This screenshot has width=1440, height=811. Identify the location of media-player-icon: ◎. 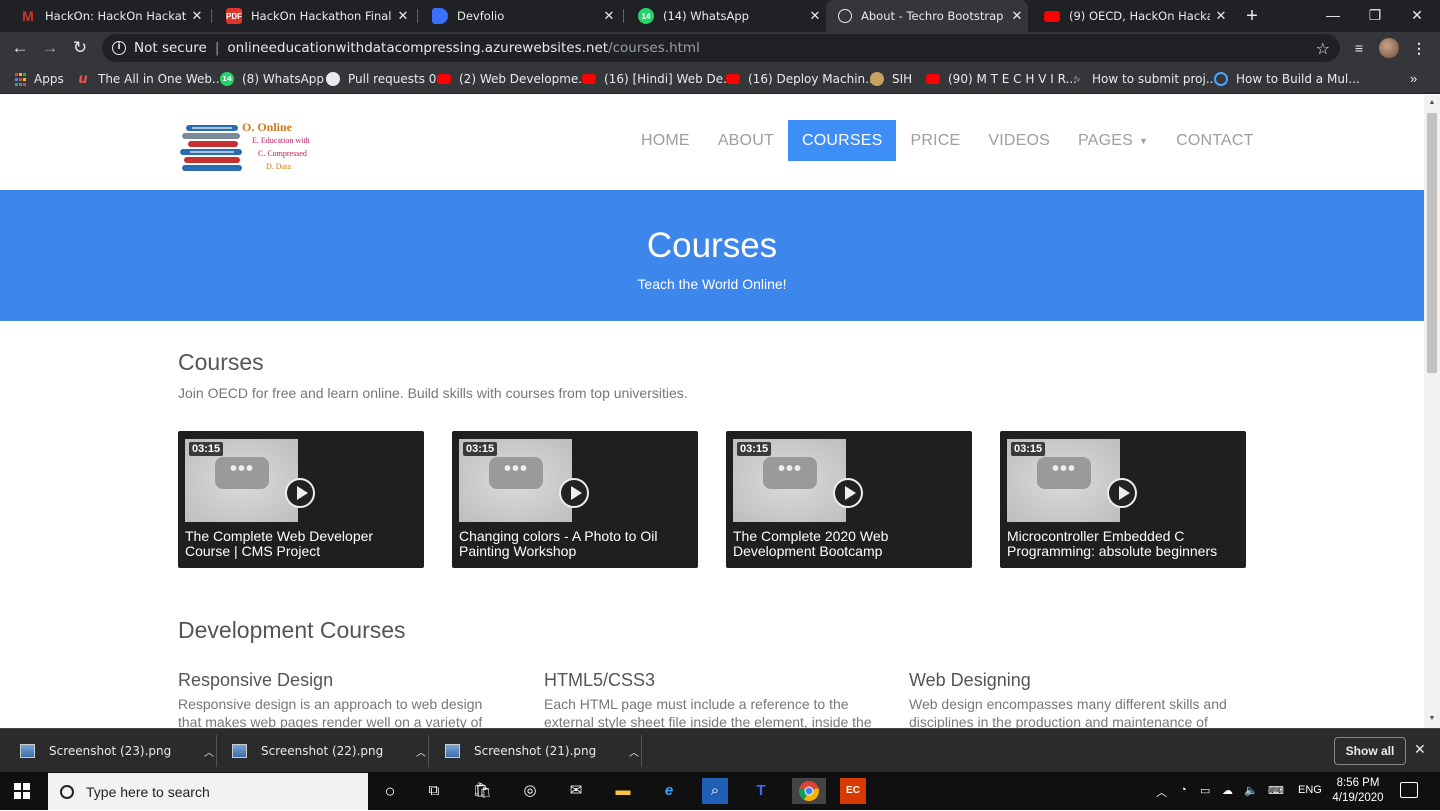
(530, 791).